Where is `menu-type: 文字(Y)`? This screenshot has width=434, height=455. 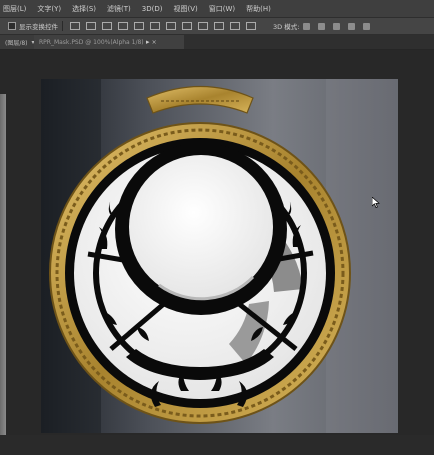 menu-type: 文字(Y) is located at coordinates (49, 9).